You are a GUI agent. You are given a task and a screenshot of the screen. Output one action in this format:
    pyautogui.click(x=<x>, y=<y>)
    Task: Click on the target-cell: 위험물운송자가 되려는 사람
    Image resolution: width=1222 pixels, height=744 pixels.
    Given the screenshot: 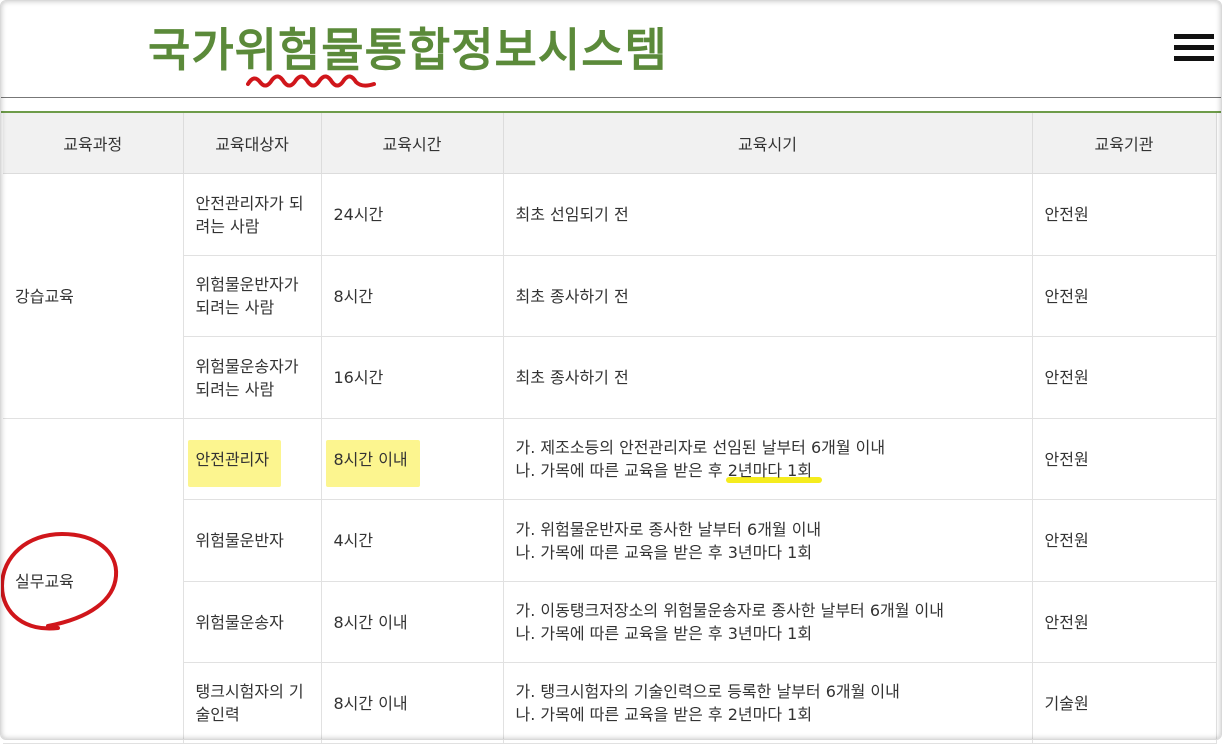 What is the action you would take?
    pyautogui.click(x=252, y=377)
    